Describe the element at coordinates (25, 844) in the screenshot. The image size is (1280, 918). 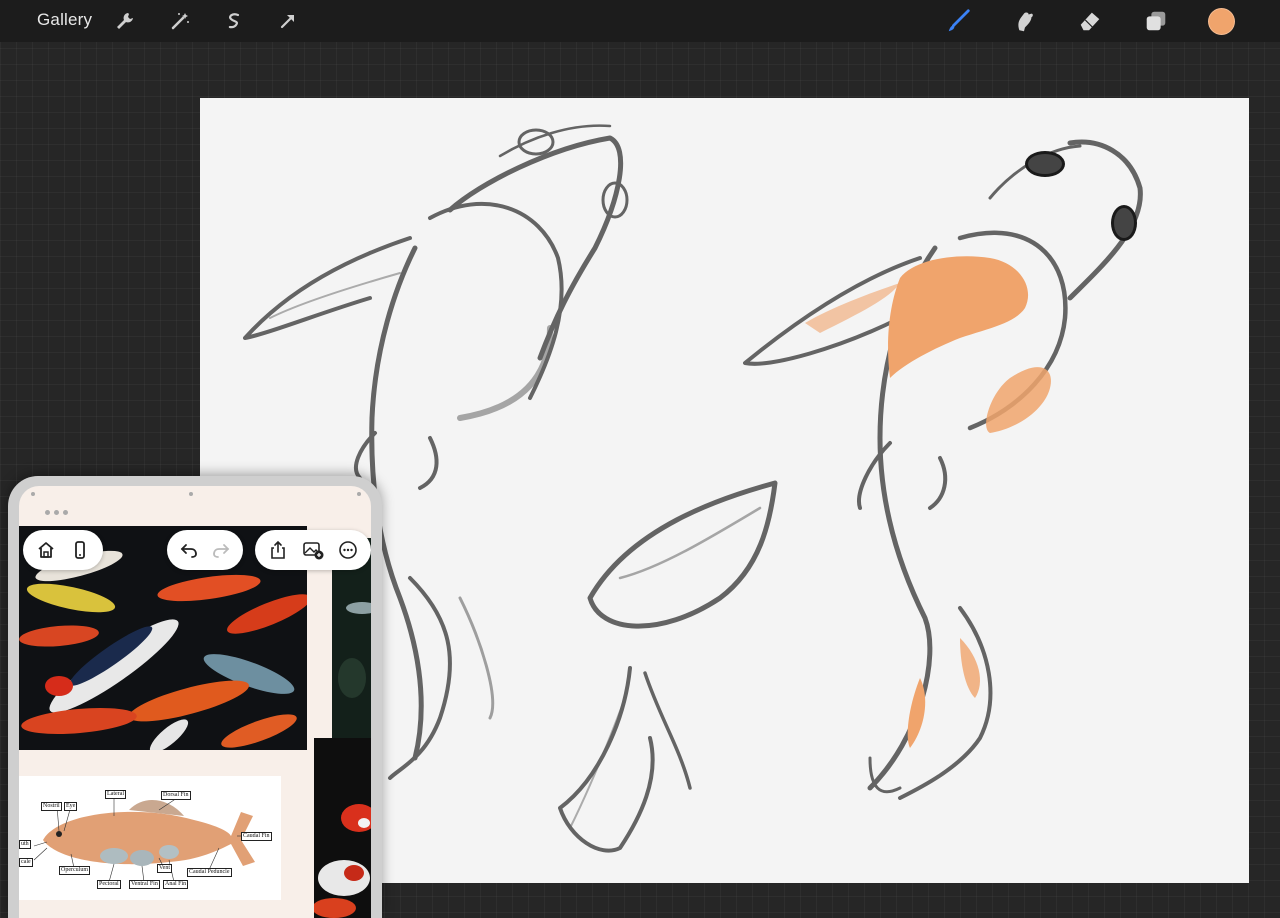
I see `label-mouth: uth` at that location.